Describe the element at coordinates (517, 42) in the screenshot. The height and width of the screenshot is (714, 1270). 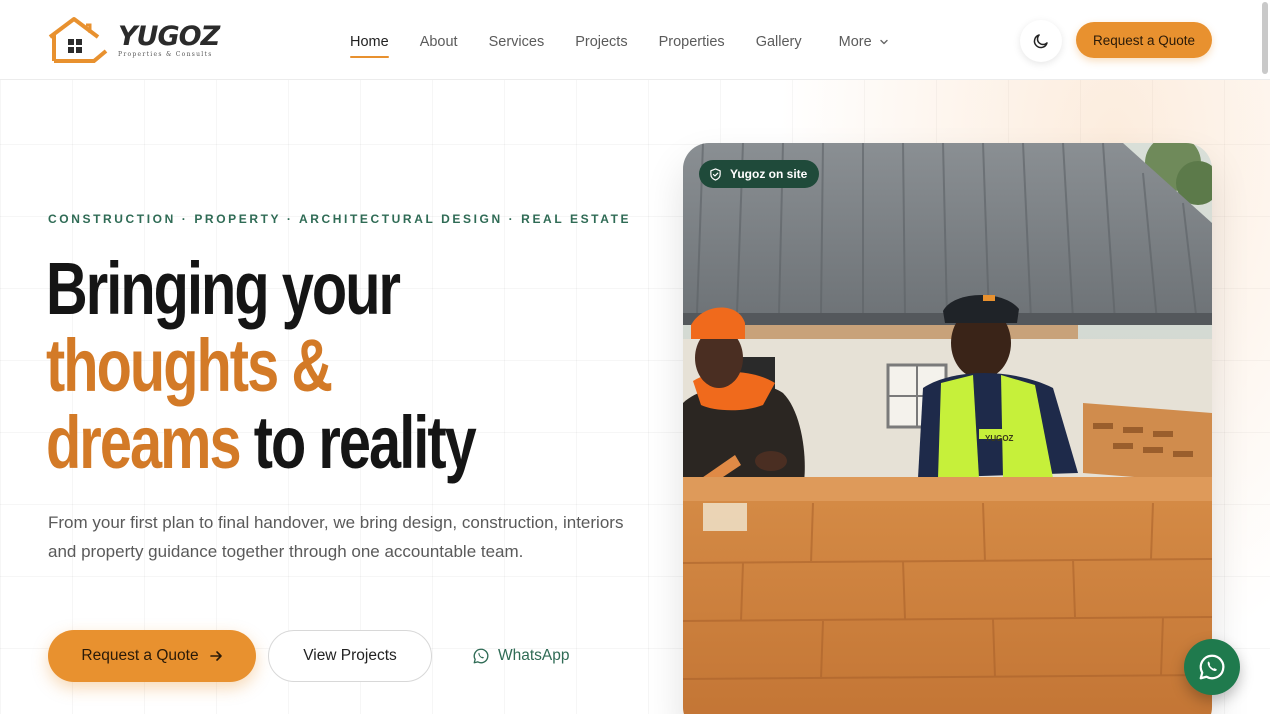
I see `nav-item-services: Services` at that location.